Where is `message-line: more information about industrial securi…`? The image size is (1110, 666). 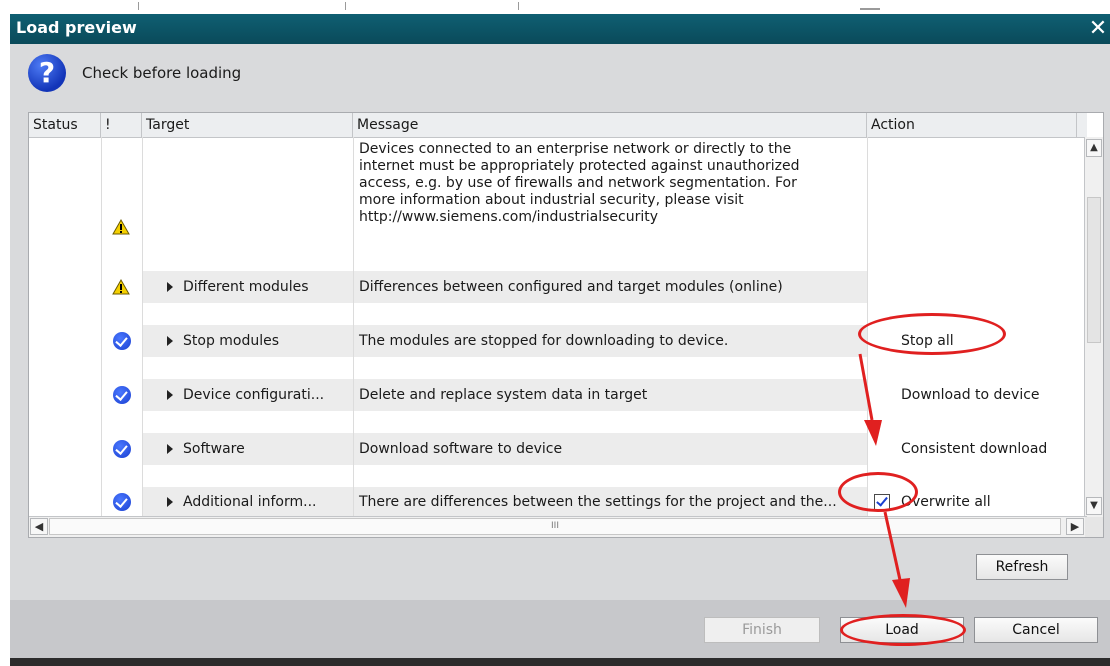
message-line: more information about industrial securi… is located at coordinates (551, 200).